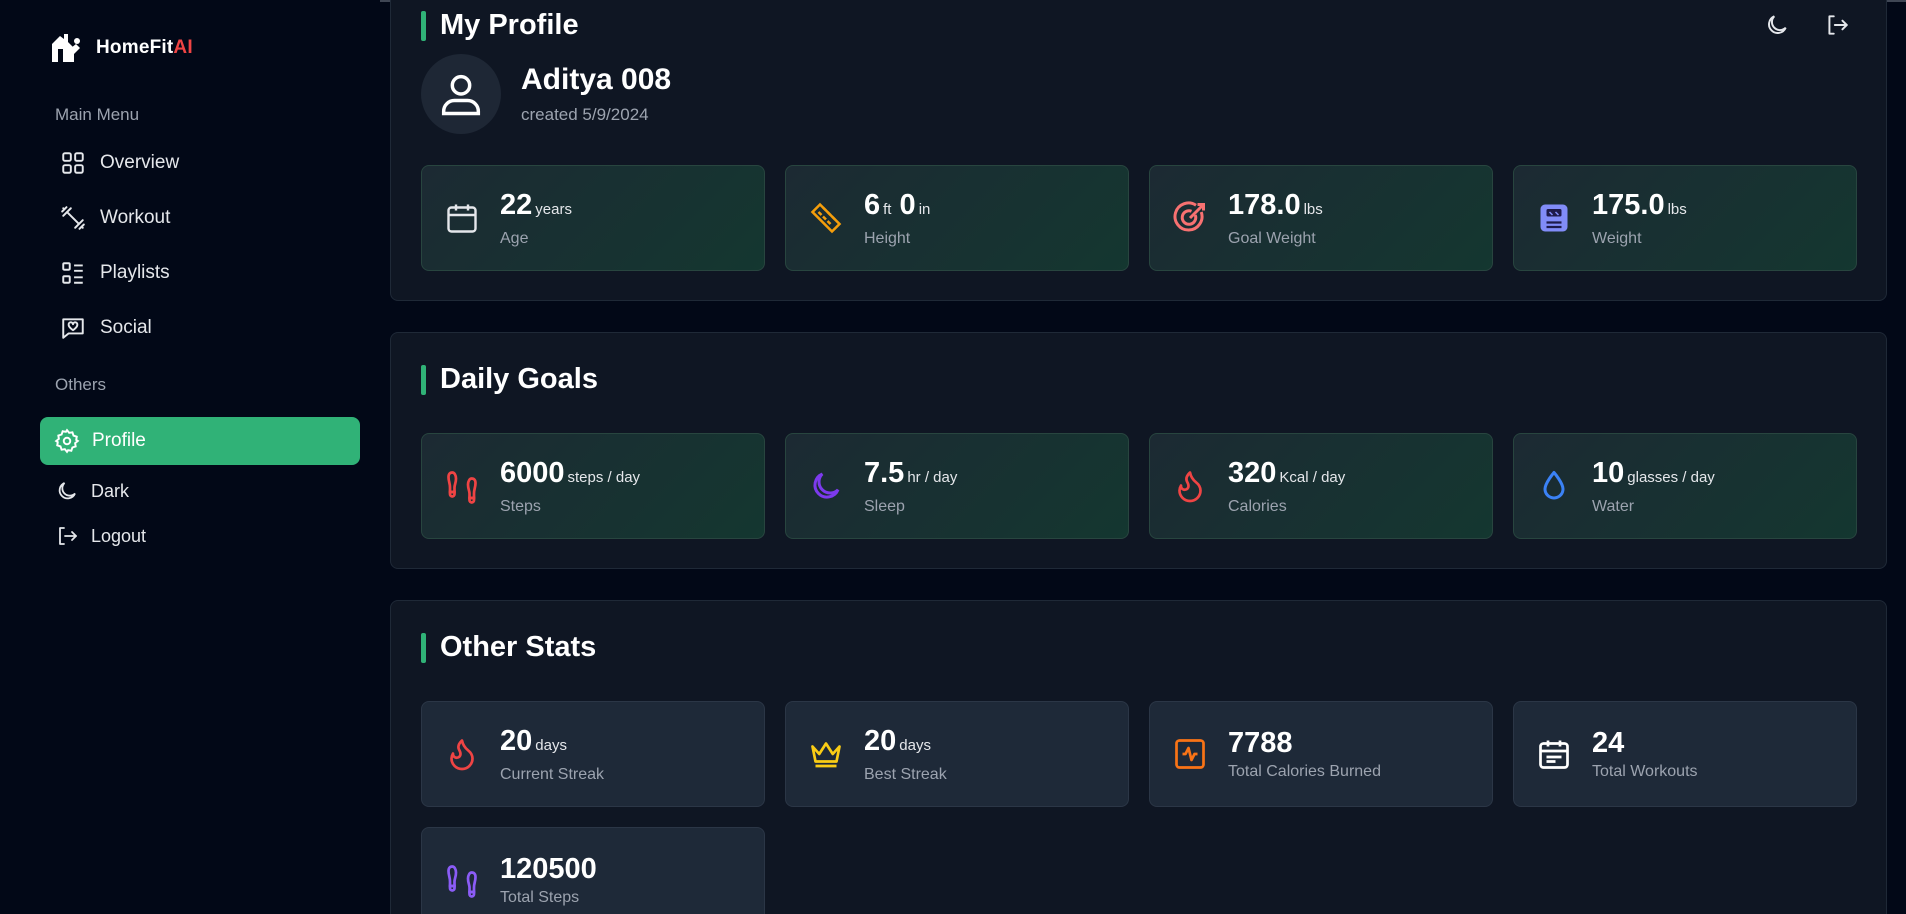 The width and height of the screenshot is (1906, 914). What do you see at coordinates (1608, 472) in the screenshot?
I see `water-goal-value: 10` at bounding box center [1608, 472].